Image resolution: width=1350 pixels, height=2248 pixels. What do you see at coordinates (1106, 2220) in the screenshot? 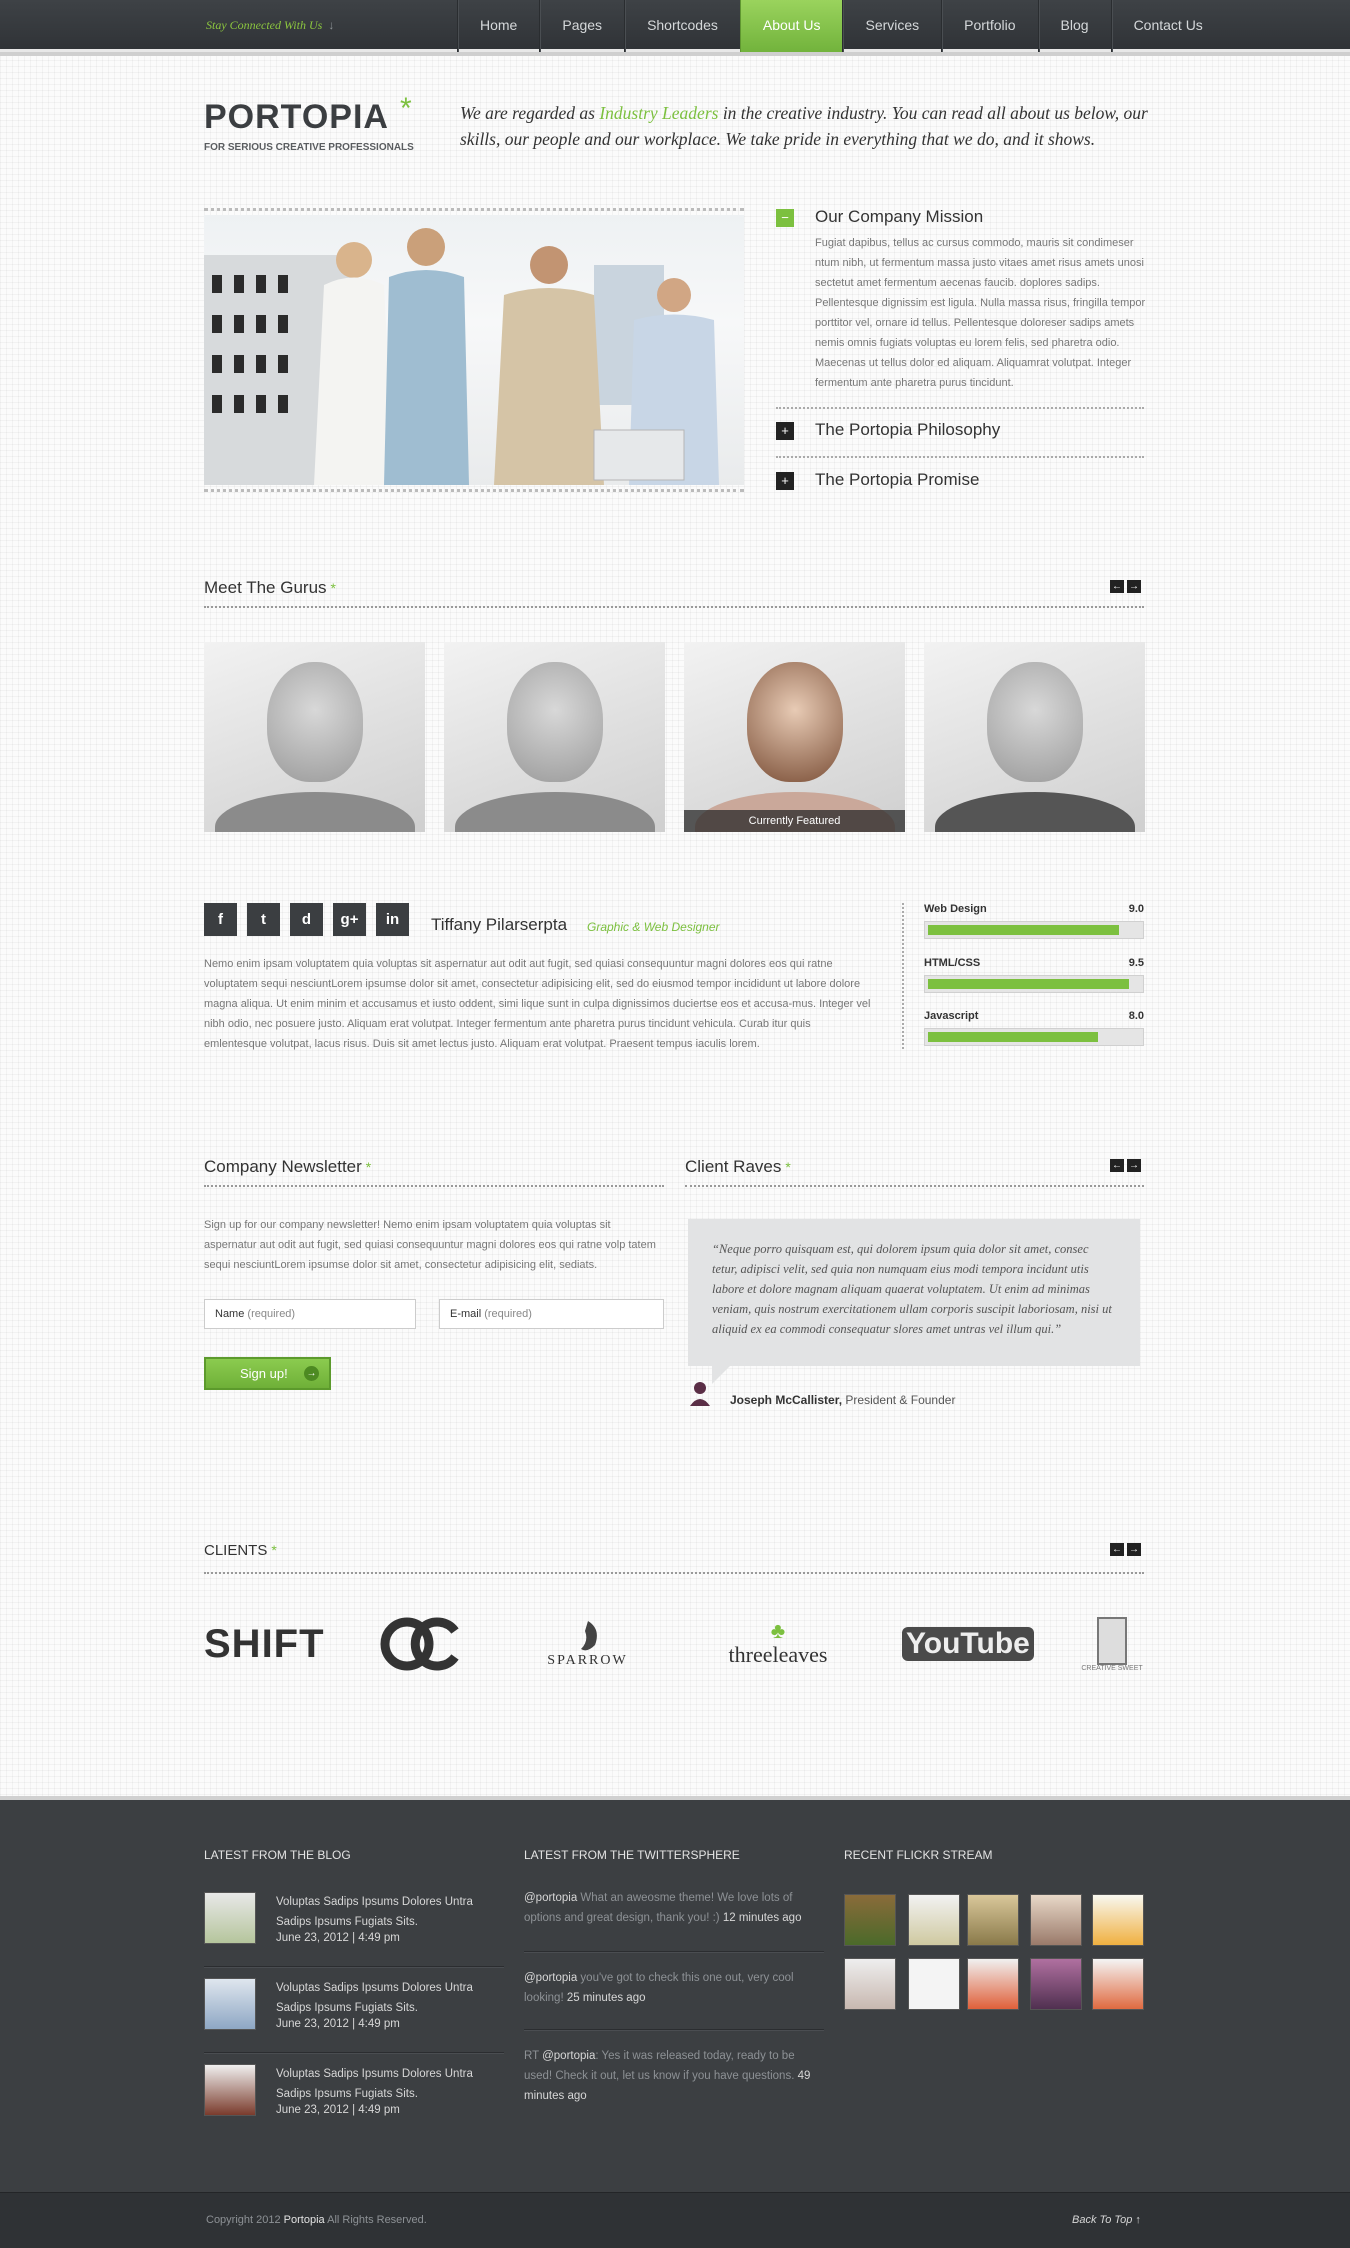
I see `back-to-top-link: Back To Top ↑` at bounding box center [1106, 2220].